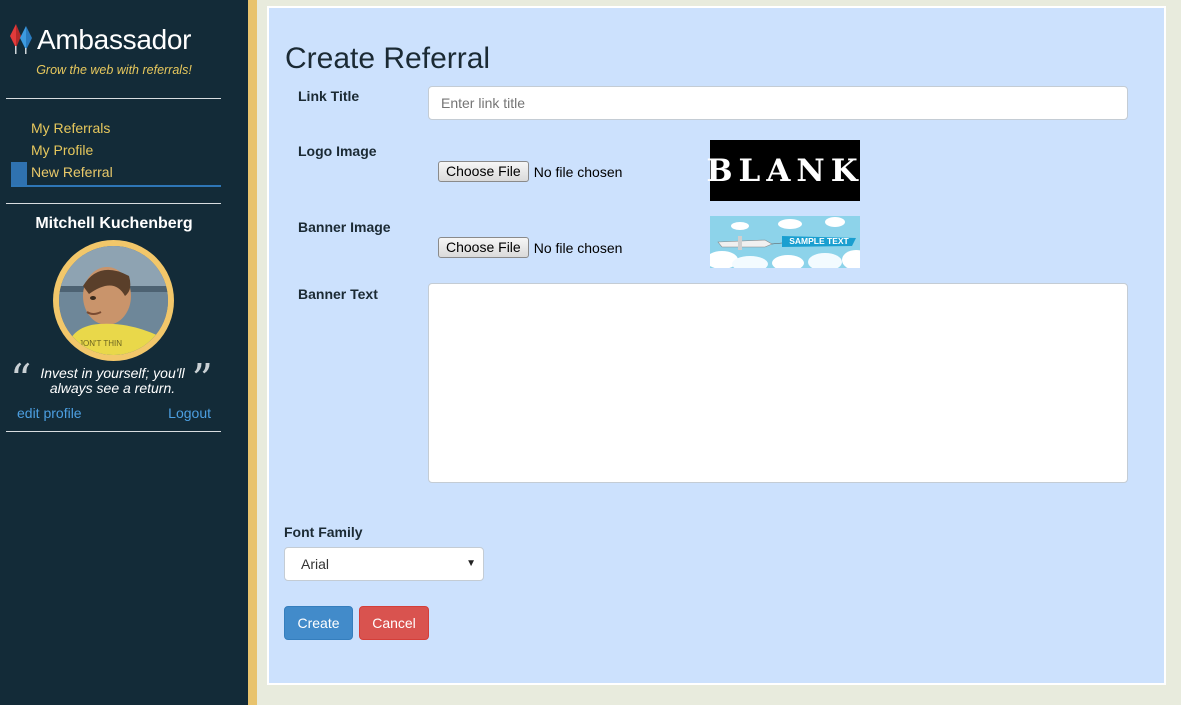 The image size is (1181, 705). What do you see at coordinates (323, 532) in the screenshot?
I see `font-family-label: Font Family` at bounding box center [323, 532].